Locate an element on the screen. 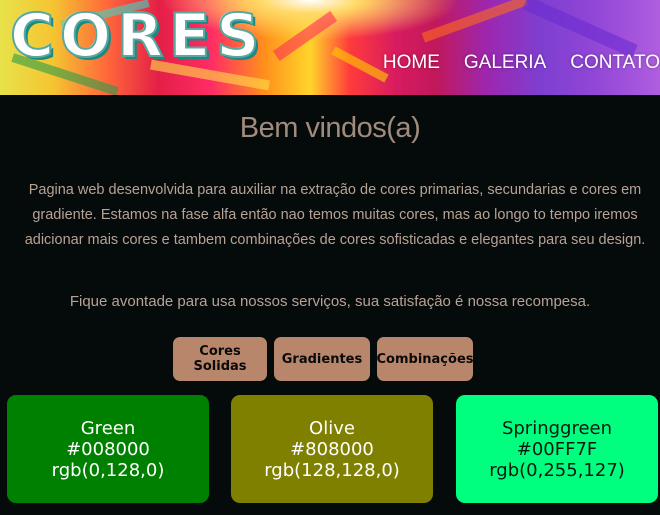 The image size is (660, 515). category-tabs: Cores Solidas Gradientes Combinações is located at coordinates (323, 359).